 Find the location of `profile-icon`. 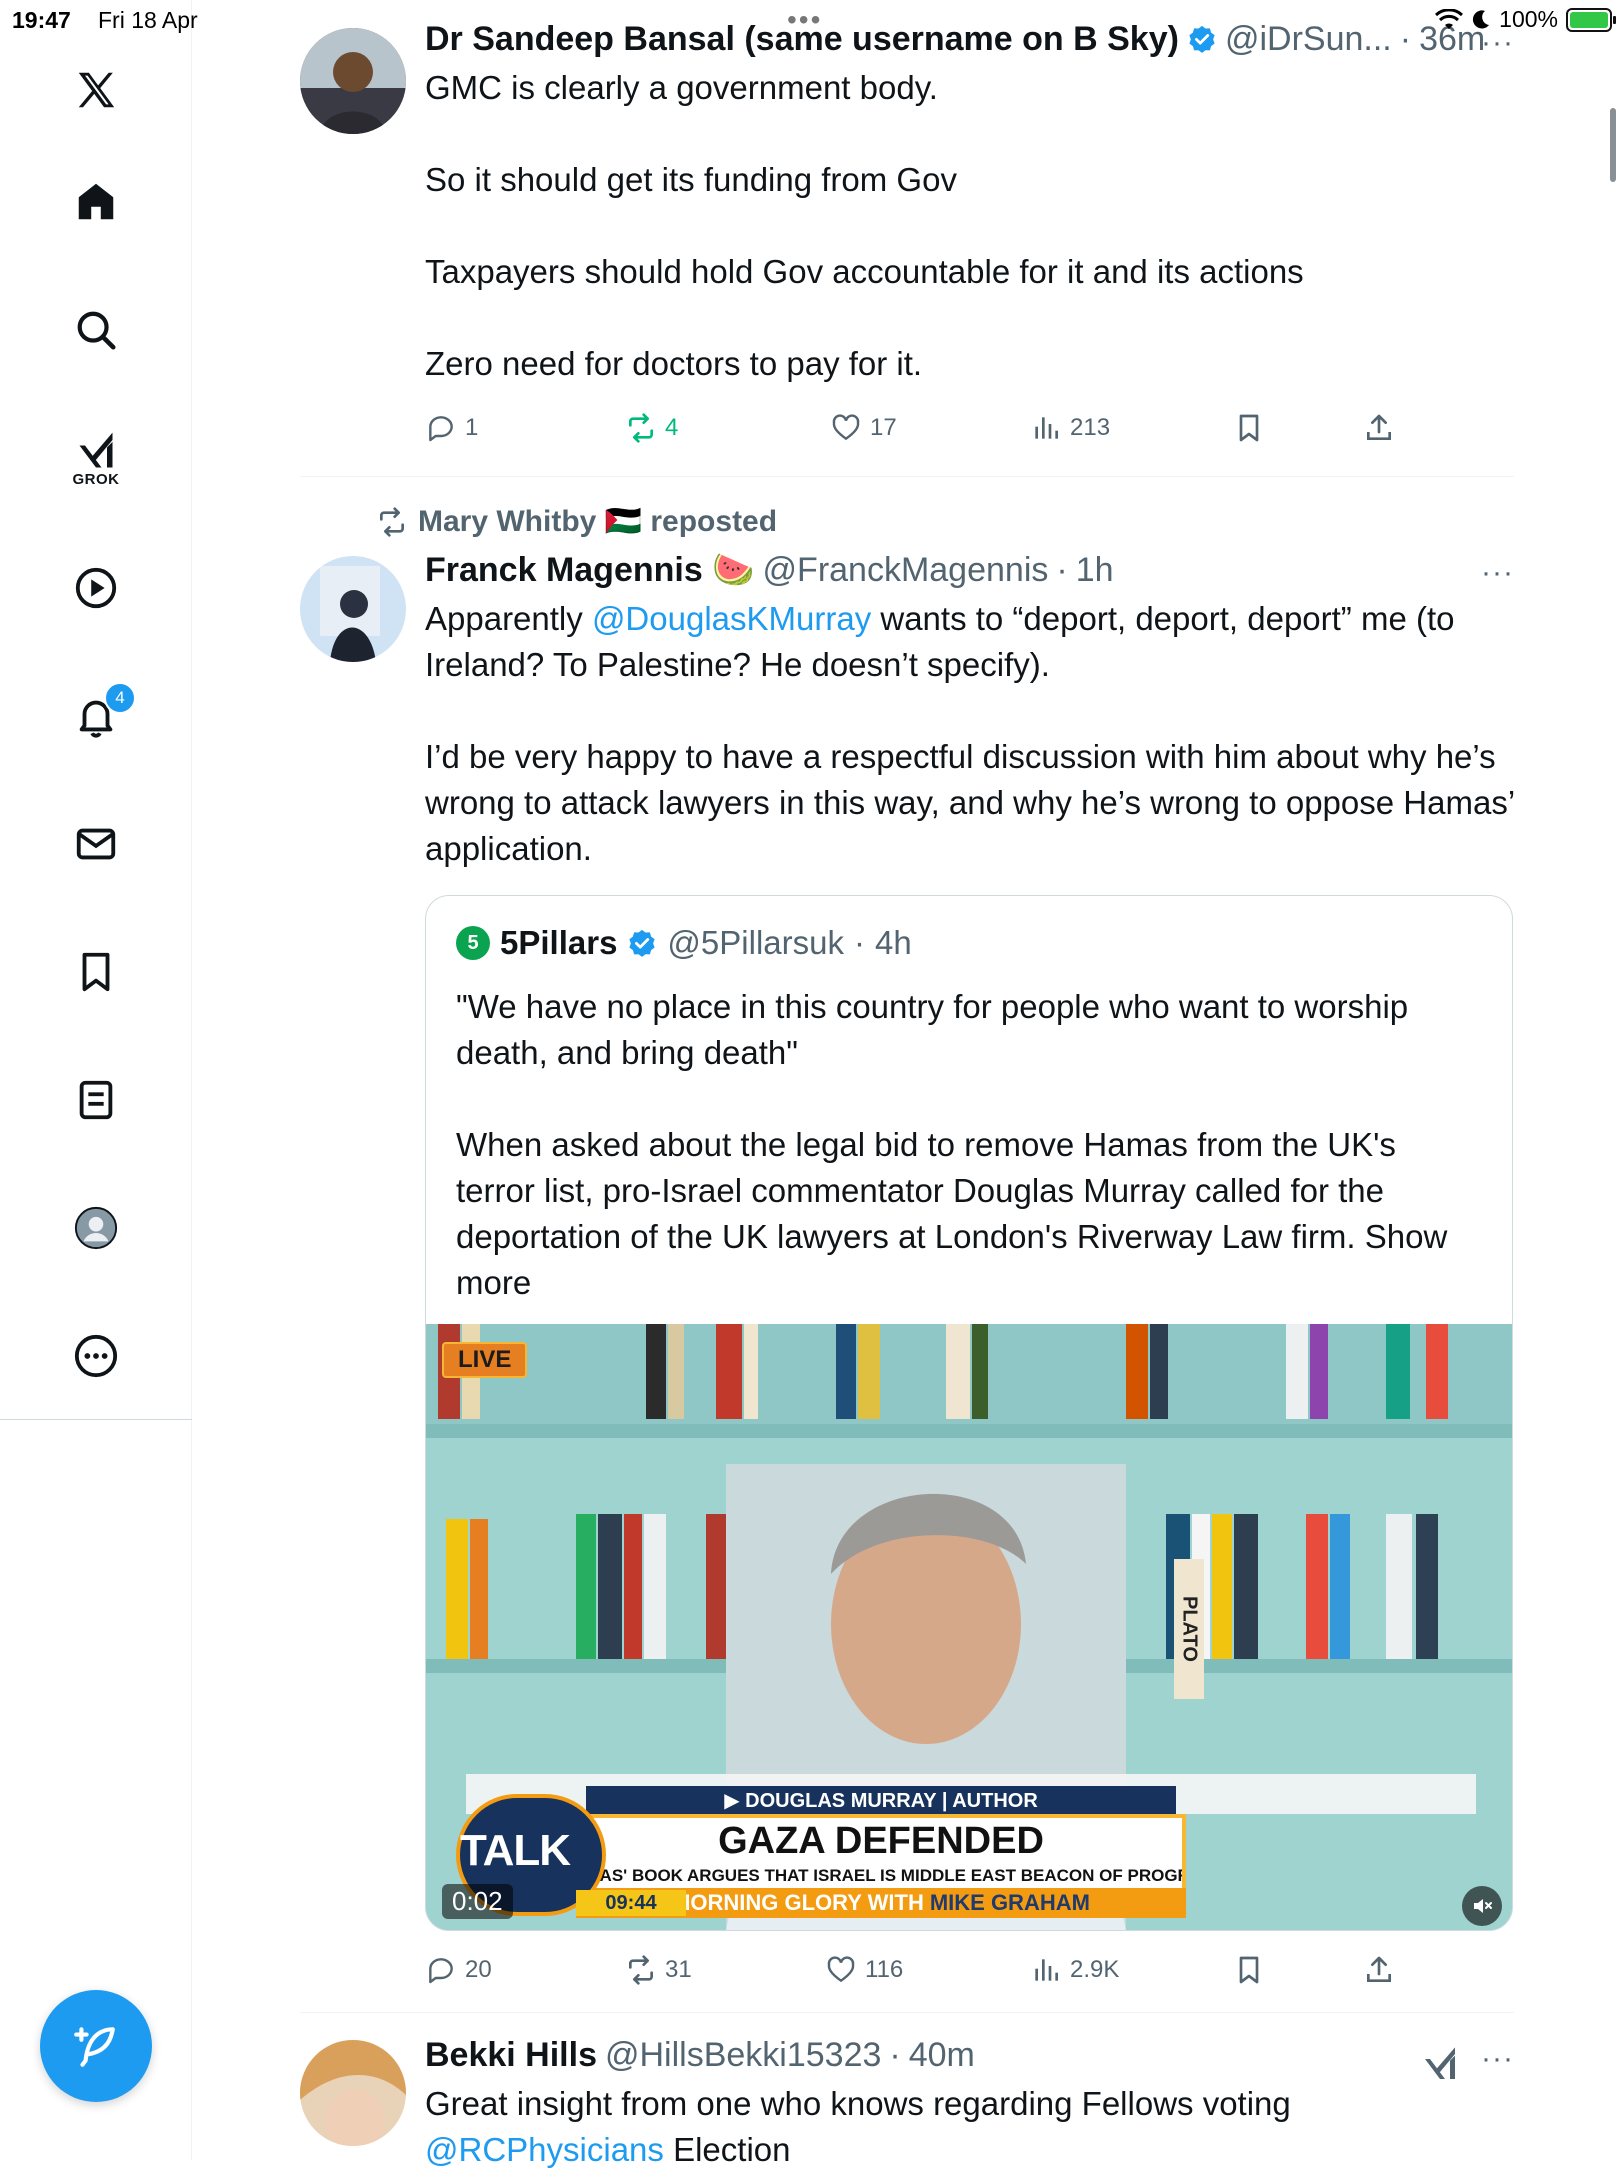

profile-icon is located at coordinates (96, 1228).